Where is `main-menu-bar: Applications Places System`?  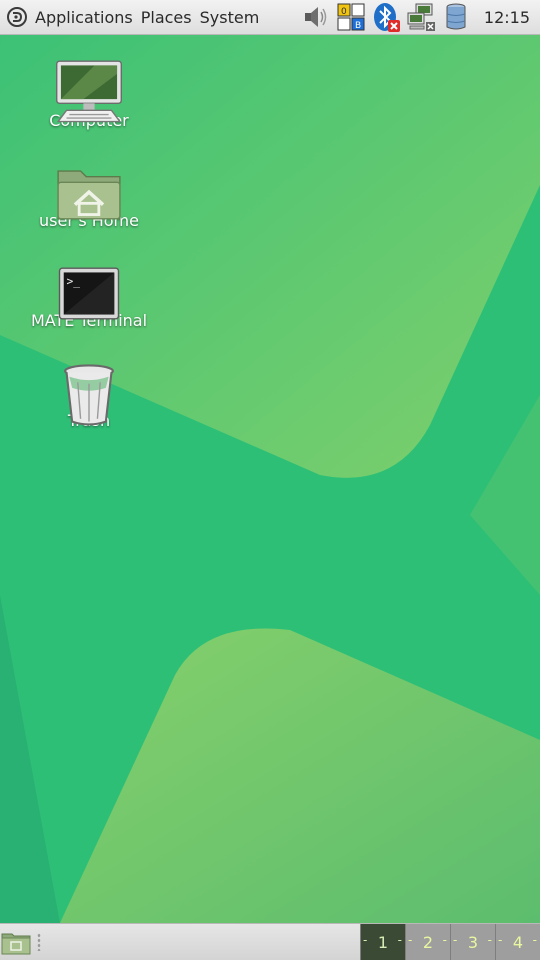
main-menu-bar: Applications Places System is located at coordinates (131, 17).